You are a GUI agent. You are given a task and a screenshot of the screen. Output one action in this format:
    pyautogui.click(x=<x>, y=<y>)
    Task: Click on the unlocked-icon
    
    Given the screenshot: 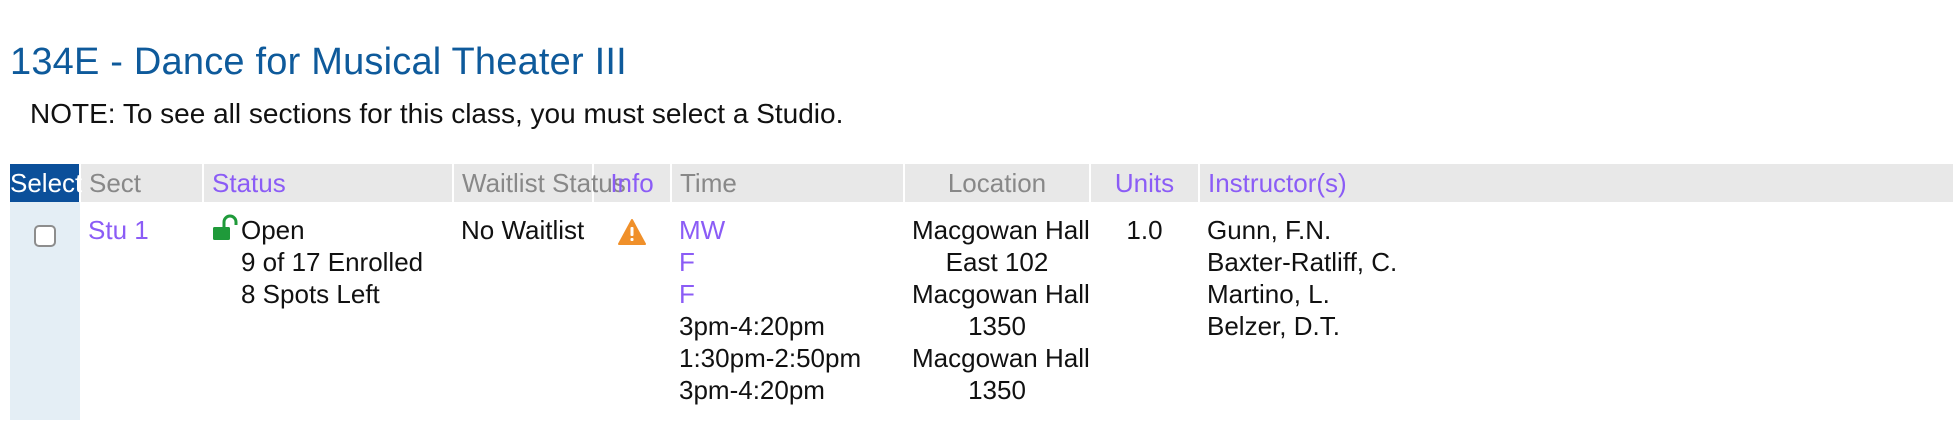 What is the action you would take?
    pyautogui.click(x=225, y=229)
    